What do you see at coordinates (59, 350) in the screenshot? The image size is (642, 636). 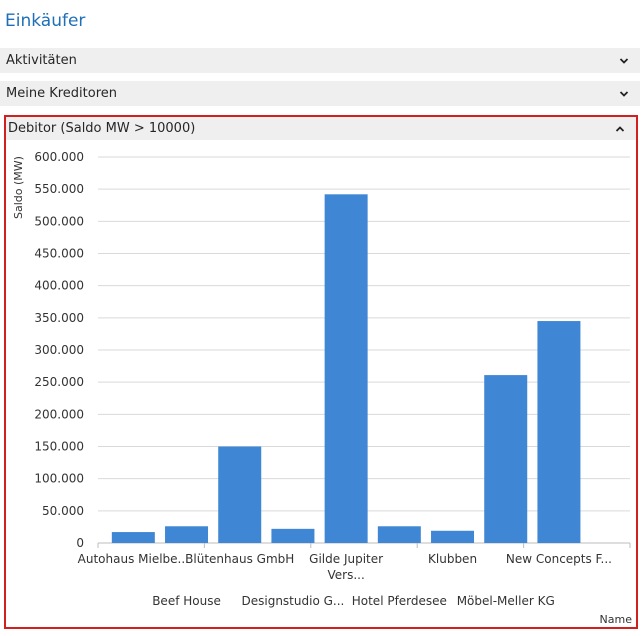 I see `y-tick-label: 300.000` at bounding box center [59, 350].